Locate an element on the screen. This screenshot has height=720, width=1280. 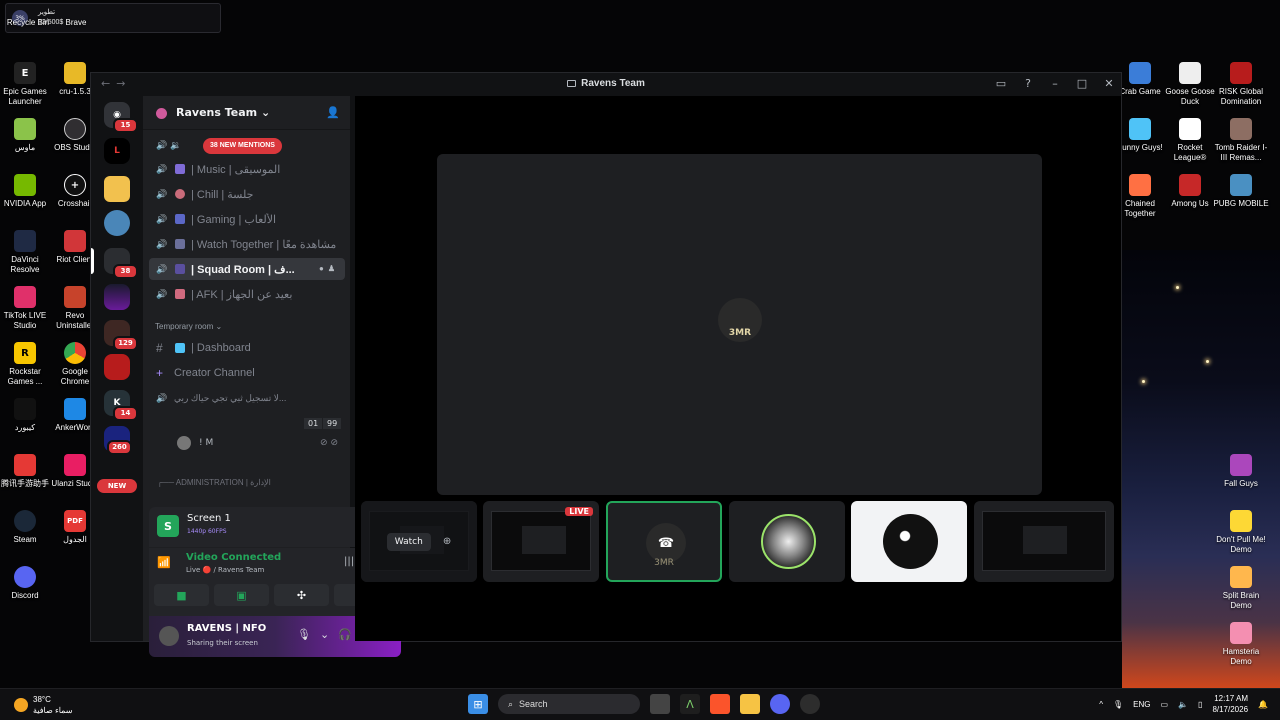
notifications-bell-icon: 🔔 is located at coordinates (1263, 704).